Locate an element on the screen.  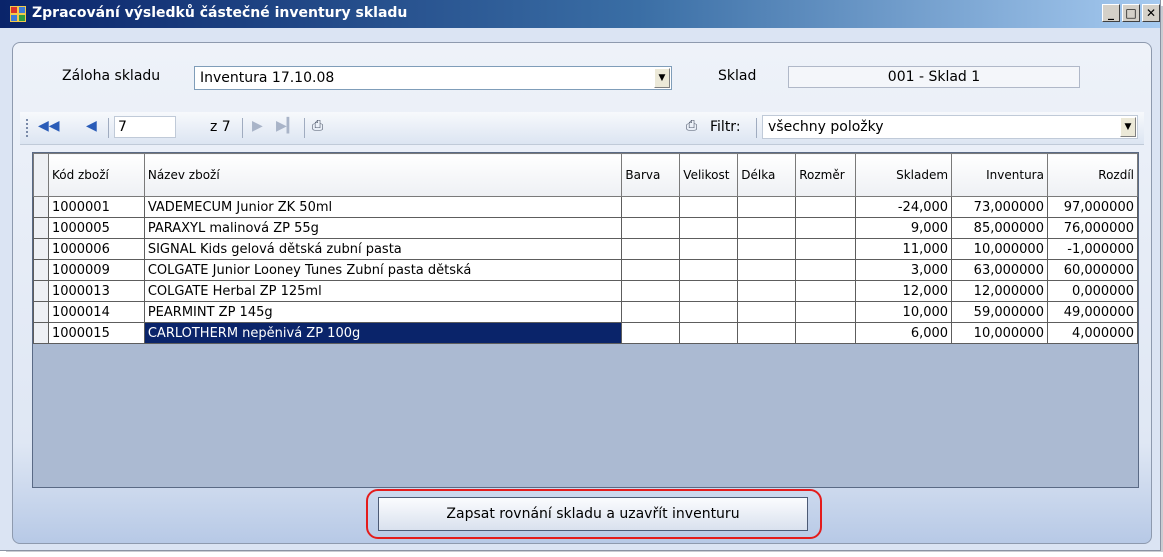
cell-skladem: 6,000 is located at coordinates (904, 333).